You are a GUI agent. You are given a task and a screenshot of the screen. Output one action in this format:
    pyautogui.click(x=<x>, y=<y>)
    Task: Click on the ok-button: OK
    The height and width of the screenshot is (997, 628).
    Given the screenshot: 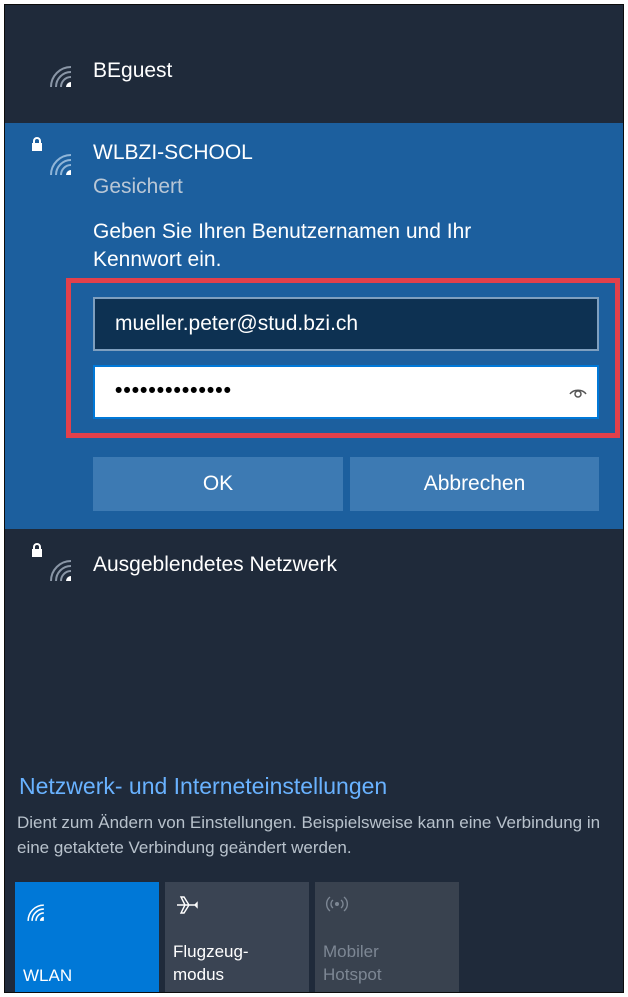 What is the action you would take?
    pyautogui.click(x=218, y=484)
    